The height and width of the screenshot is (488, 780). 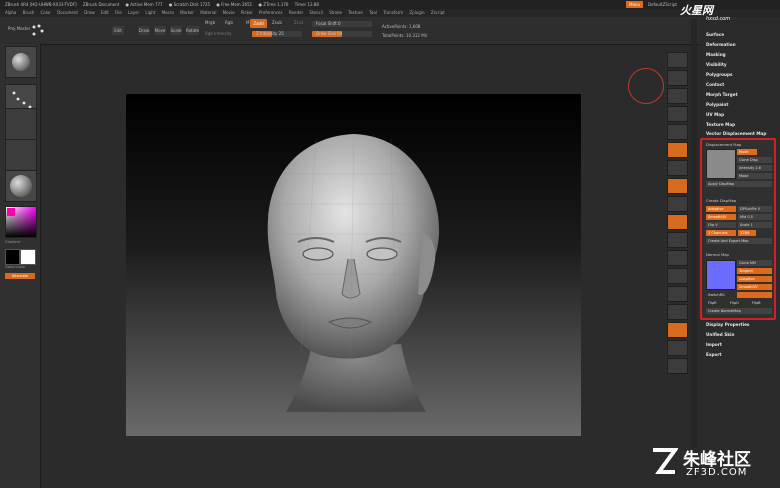 What do you see at coordinates (760, 303) in the screenshot?
I see `flip-b-button: FlipB` at bounding box center [760, 303].